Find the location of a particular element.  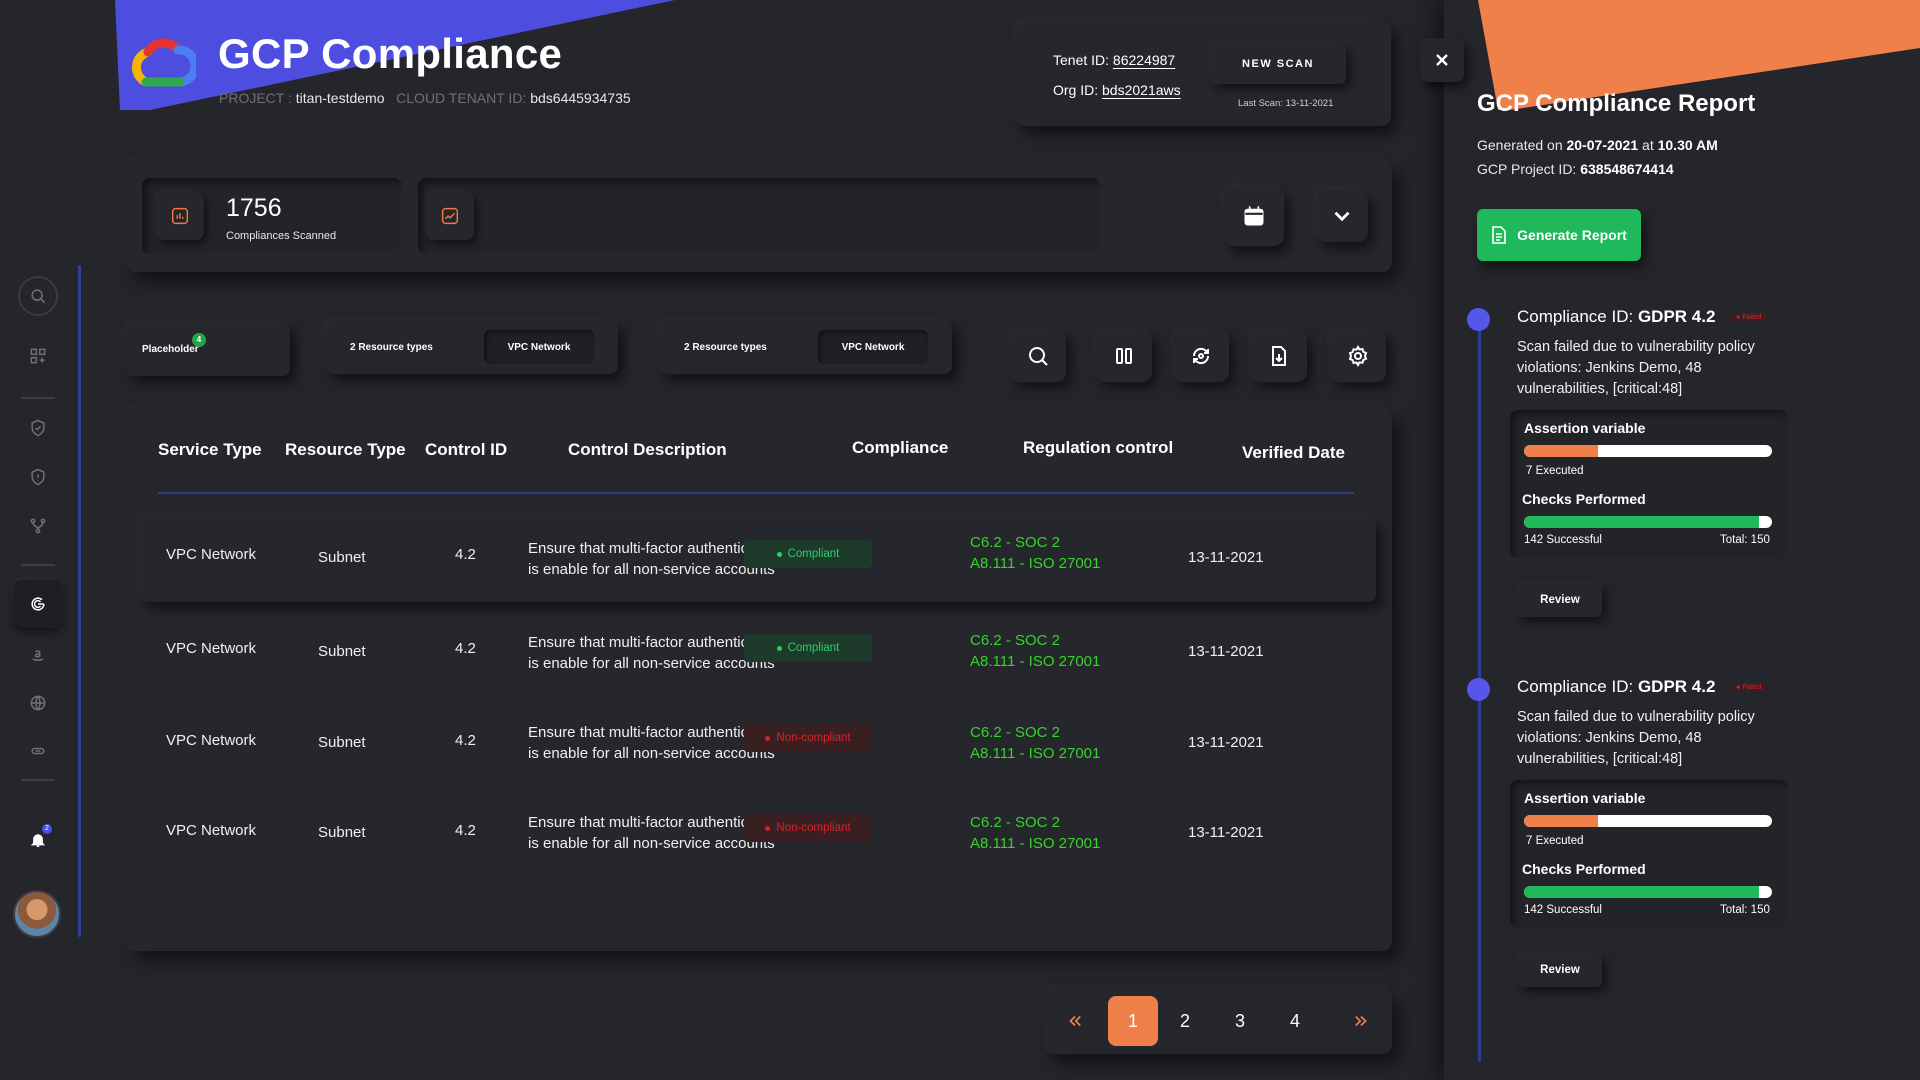

page-button: 2 is located at coordinates (1185, 1021).